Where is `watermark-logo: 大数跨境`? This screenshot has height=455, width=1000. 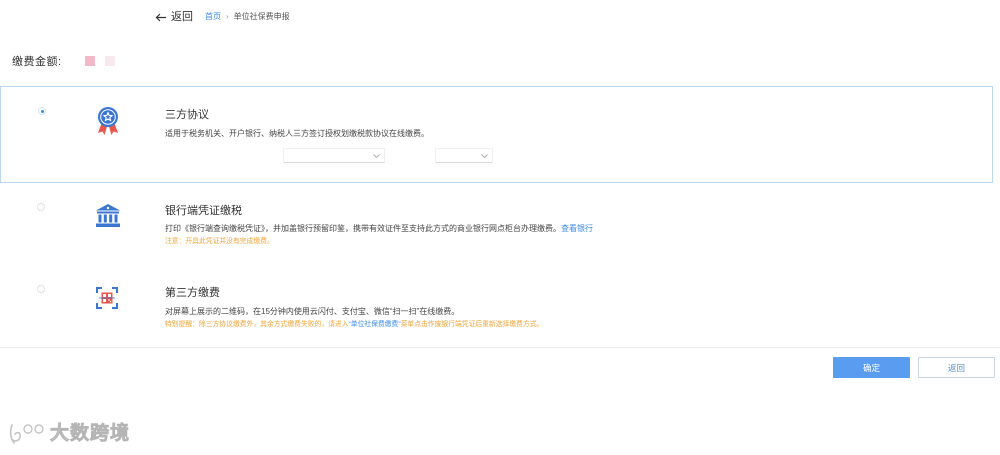
watermark-logo: 大数跨境 is located at coordinates (69, 434).